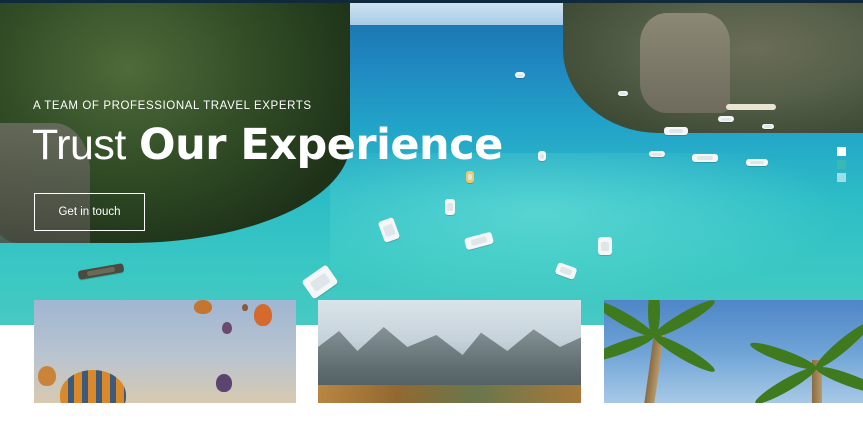 This screenshot has width=863, height=425. I want to click on hero-headline: Trust Our Experience, so click(267, 145).